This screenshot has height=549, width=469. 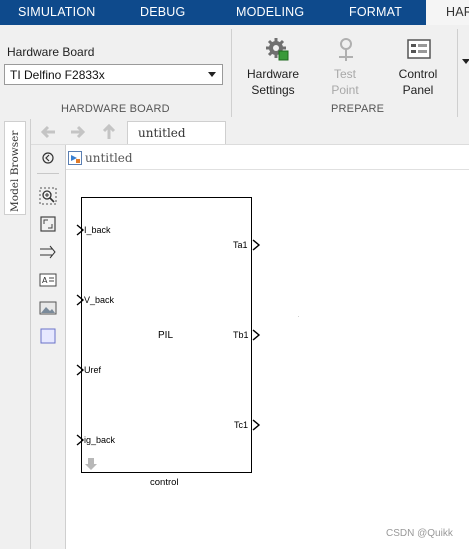 I want to click on breadcrumb-label: untitled, so click(x=109, y=158).